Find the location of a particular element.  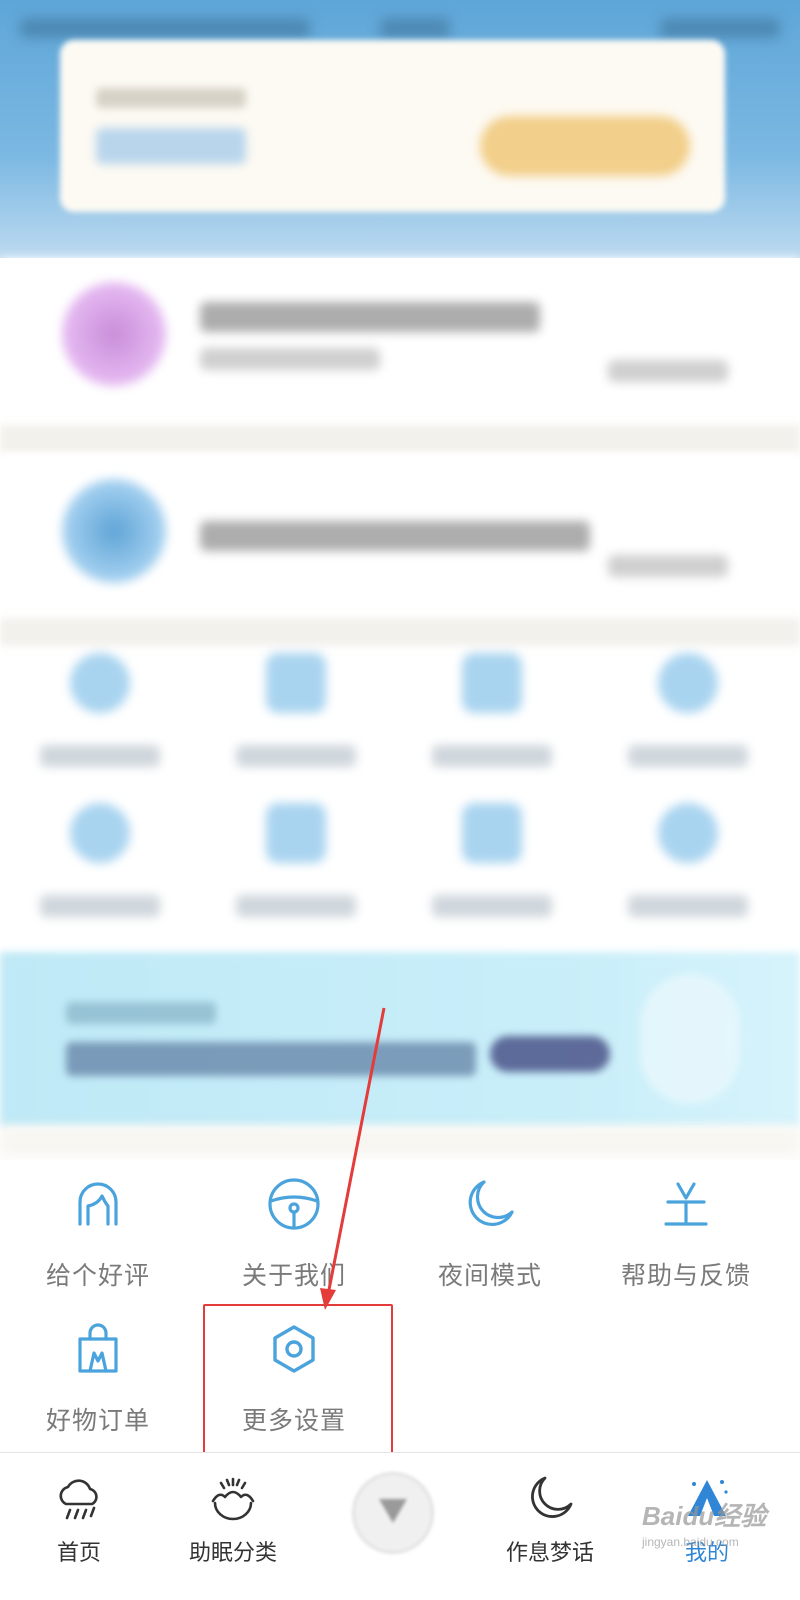

watermark-url: jingyan.baidu.com is located at coordinates (690, 1542).